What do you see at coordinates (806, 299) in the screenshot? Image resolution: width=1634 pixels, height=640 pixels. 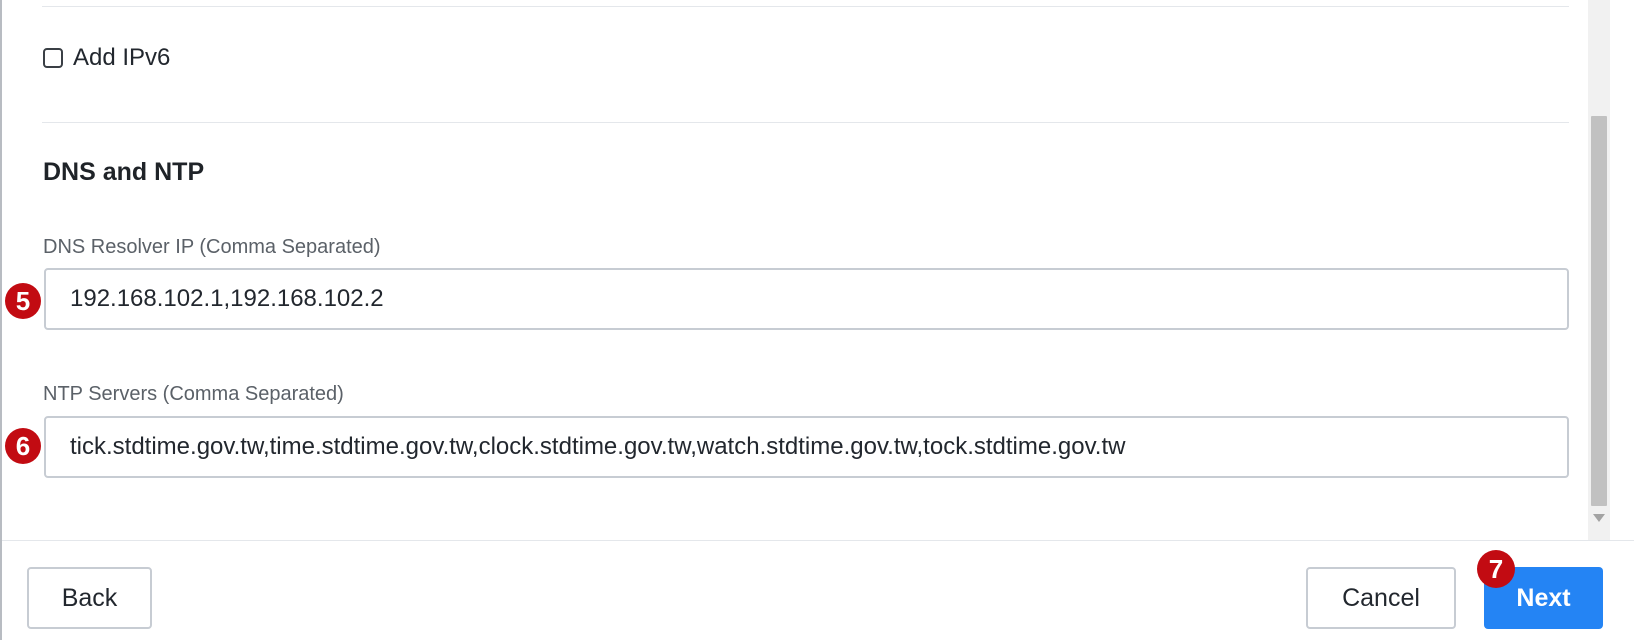 I see `dns-resolver-input` at bounding box center [806, 299].